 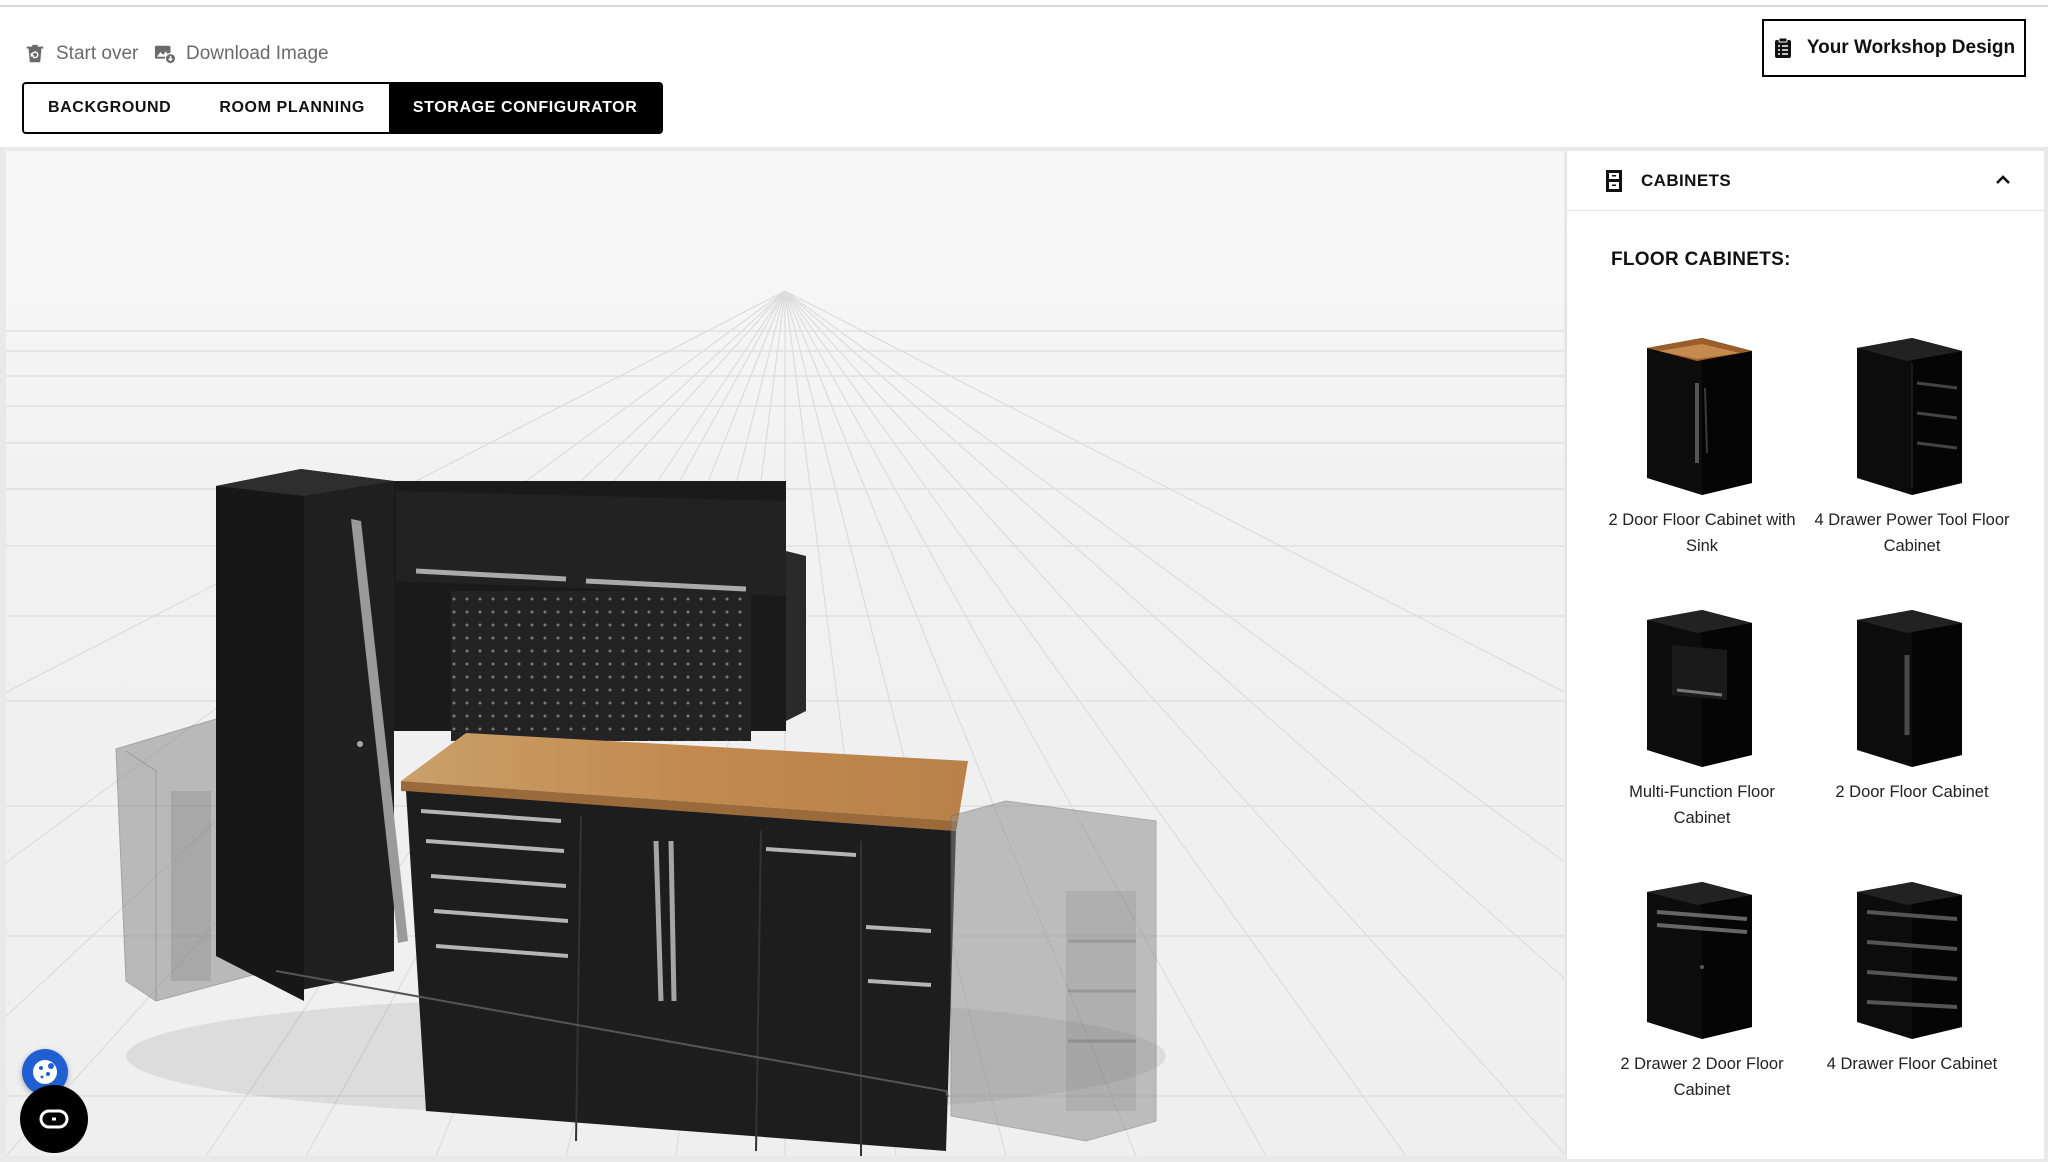 I want to click on cabinets-panel-header: CABINETS, so click(x=1805, y=181).